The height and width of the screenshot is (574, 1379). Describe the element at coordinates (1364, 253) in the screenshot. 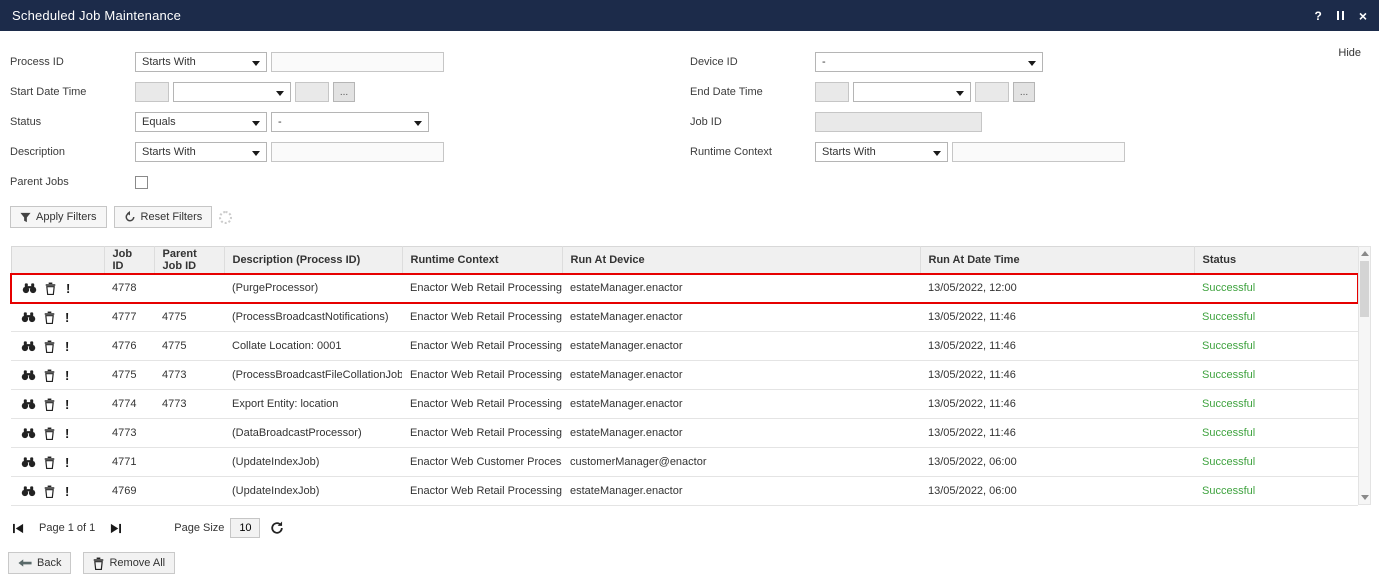

I see `scroll-up-arrow-icon` at that location.